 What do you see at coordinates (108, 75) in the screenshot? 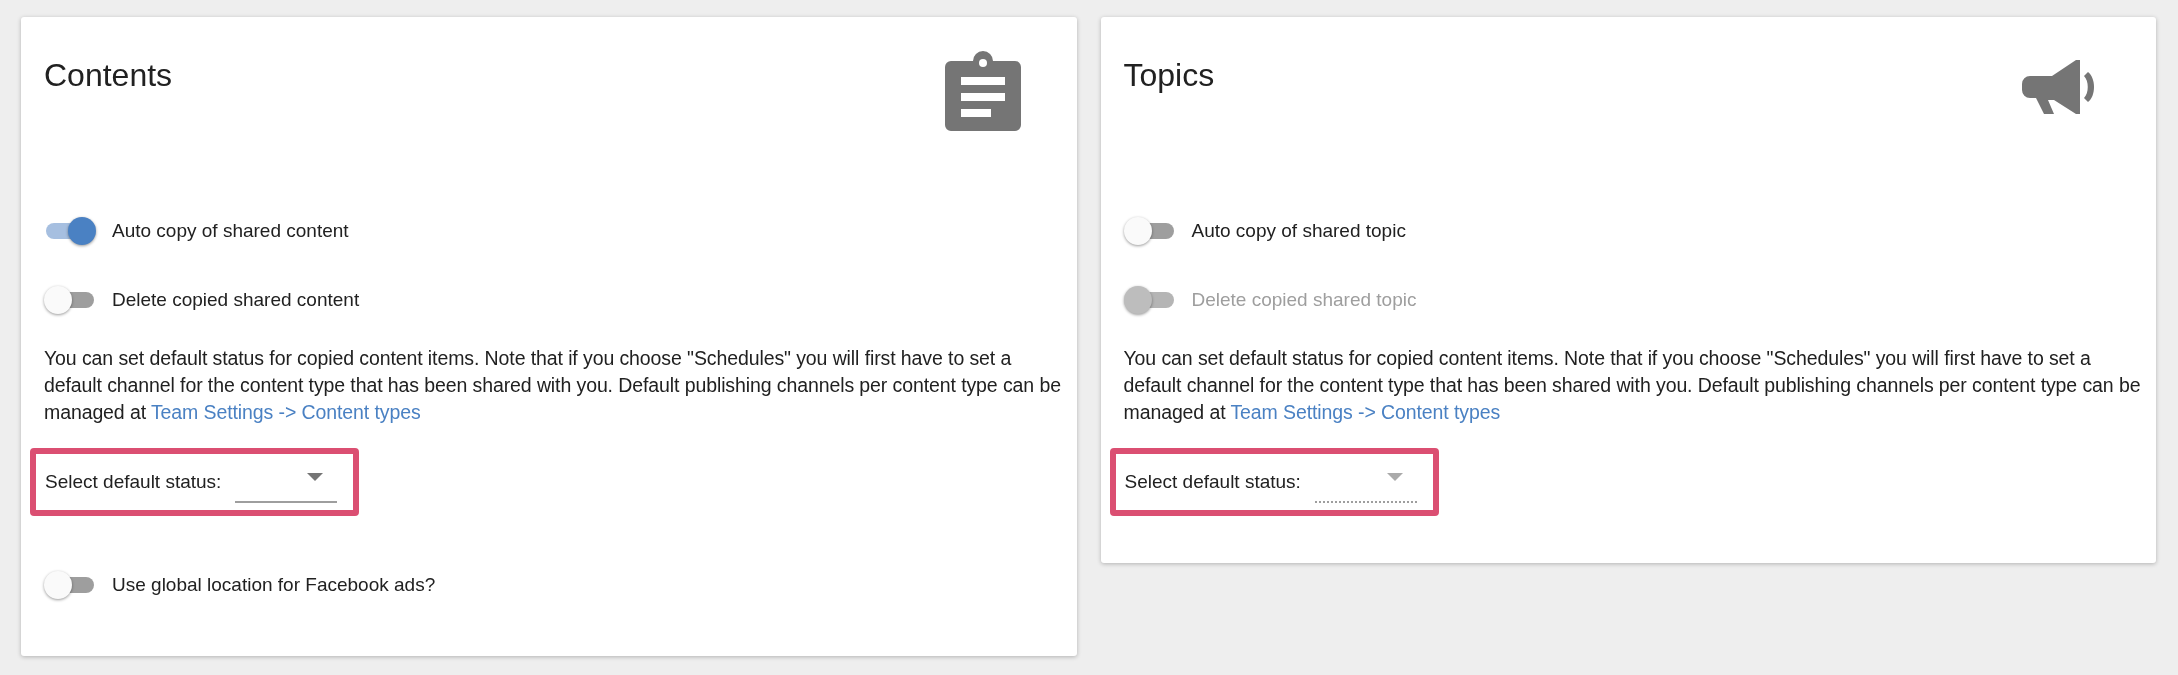
I see `card-title: Contents` at bounding box center [108, 75].